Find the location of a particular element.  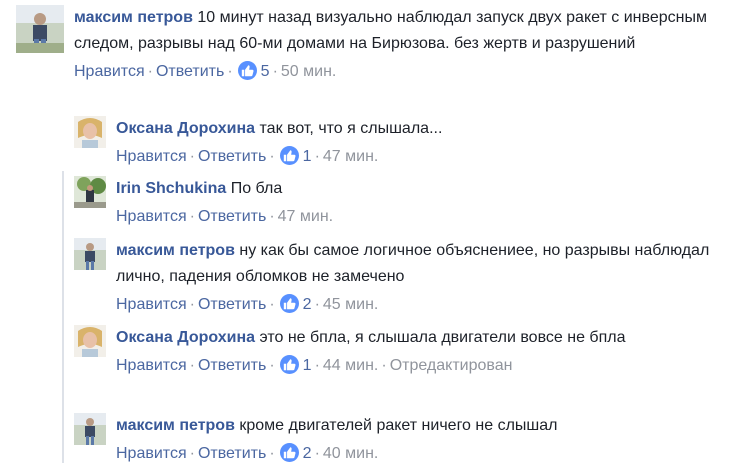

like-count: 5 is located at coordinates (265, 71).